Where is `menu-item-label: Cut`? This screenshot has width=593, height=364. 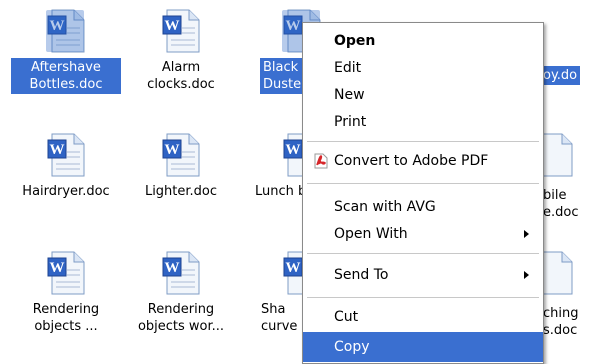 menu-item-label: Cut is located at coordinates (346, 317).